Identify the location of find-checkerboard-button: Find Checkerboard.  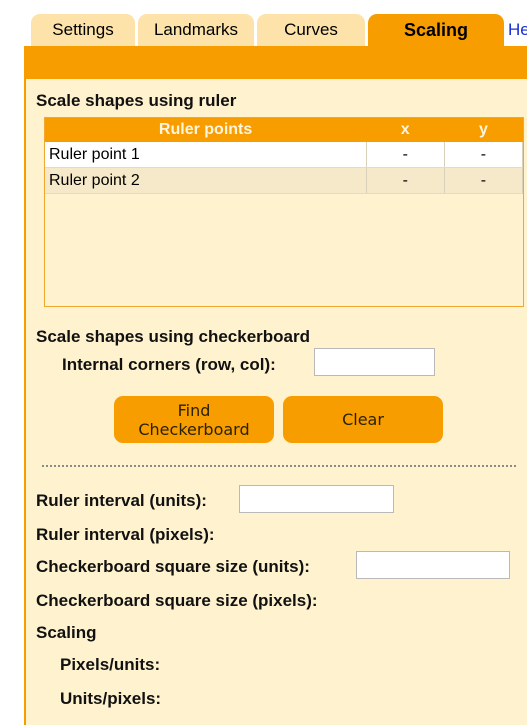
(194, 419).